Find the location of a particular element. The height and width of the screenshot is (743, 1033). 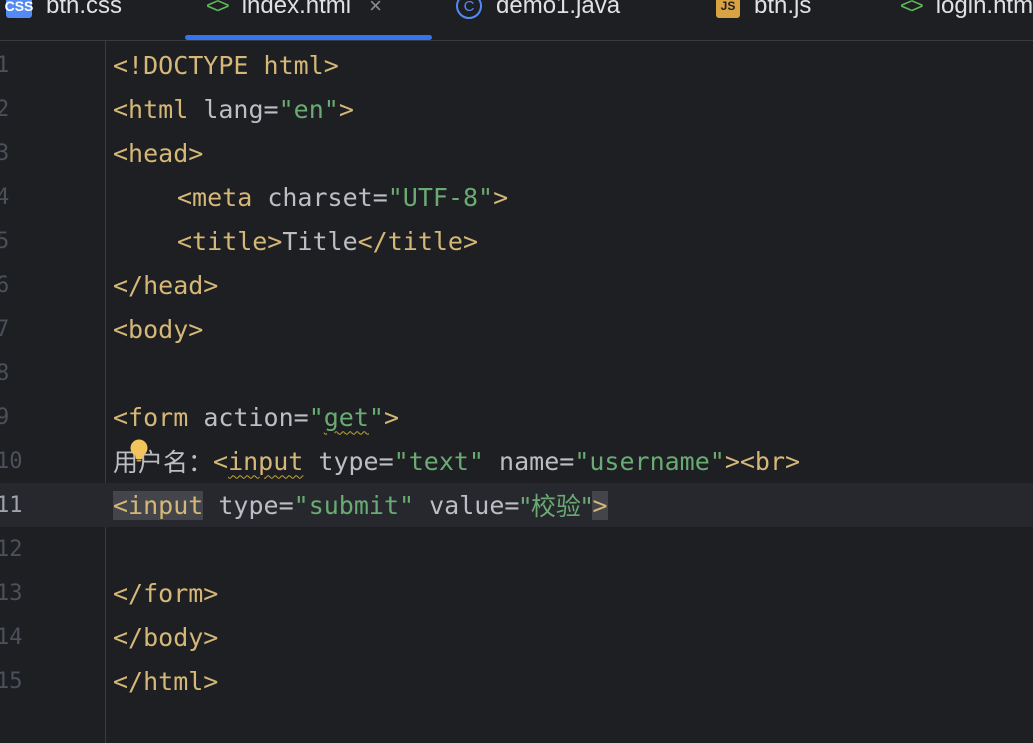

code-token: name is located at coordinates (521, 461).